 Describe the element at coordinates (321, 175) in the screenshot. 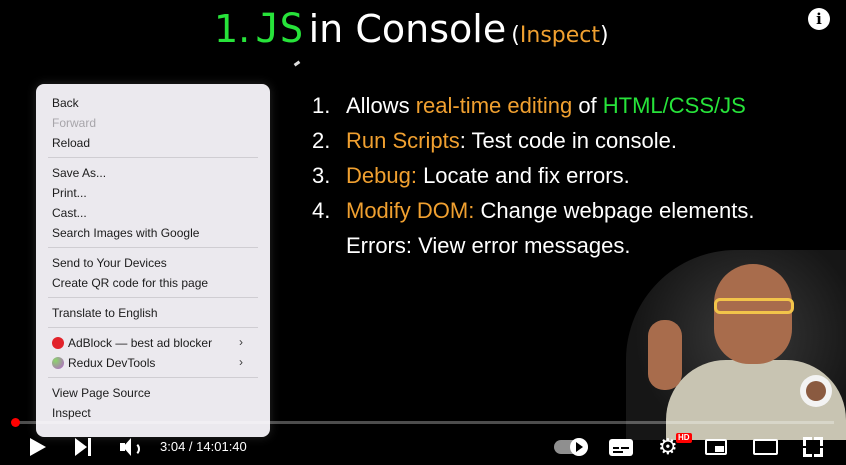

I see `point-number: 3.` at that location.